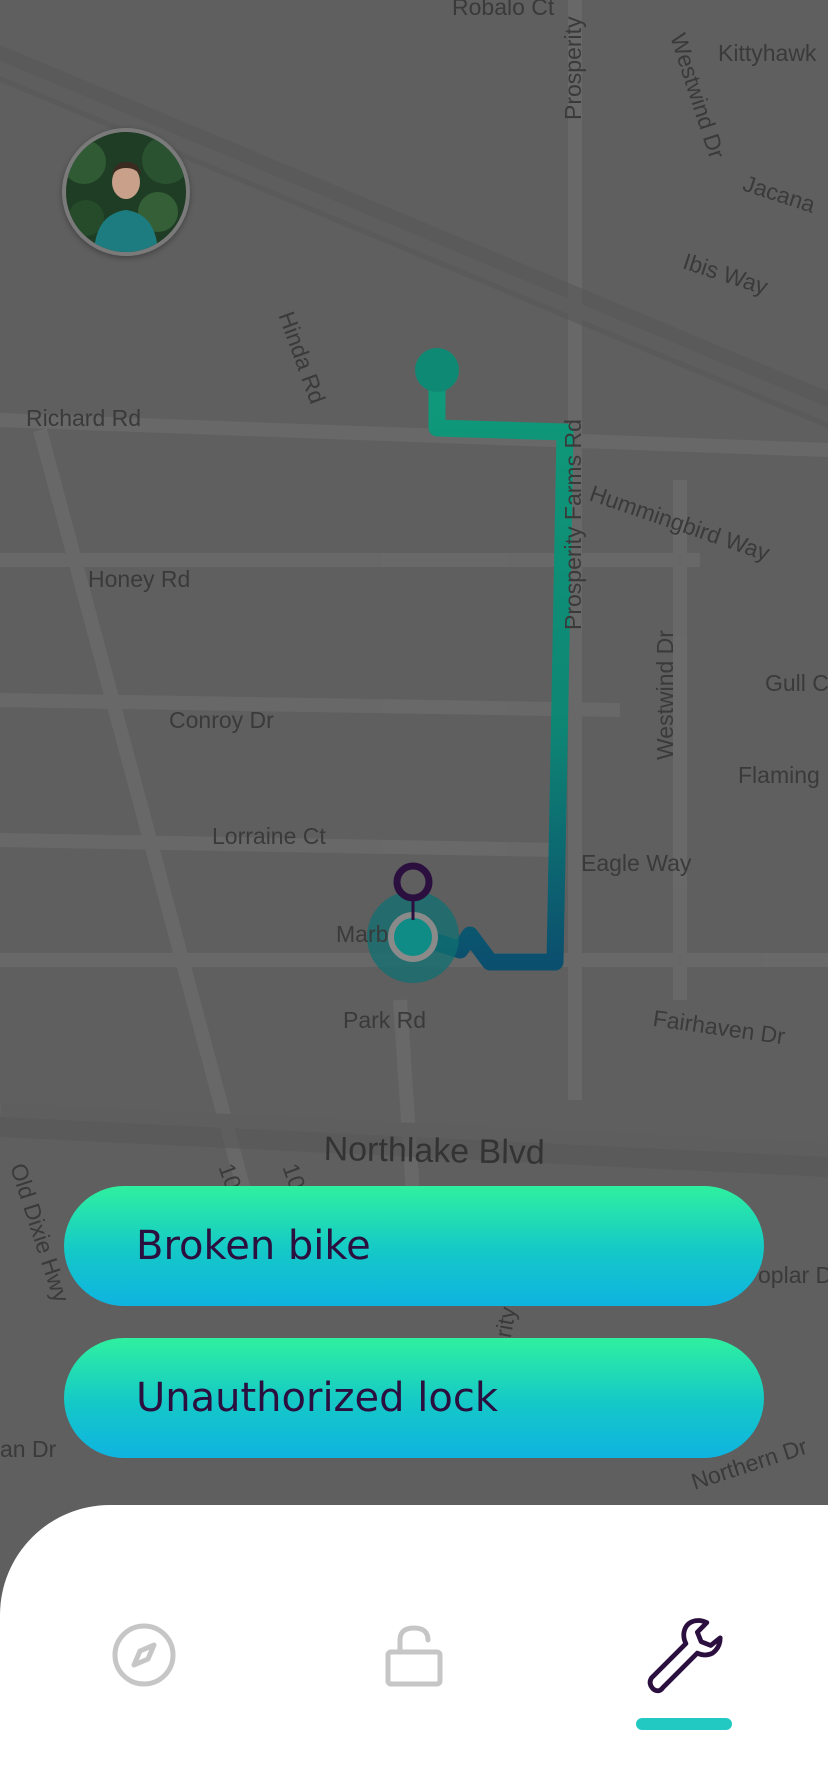  Describe the element at coordinates (503, 10) in the screenshot. I see `street-label: Robalo Ct` at that location.